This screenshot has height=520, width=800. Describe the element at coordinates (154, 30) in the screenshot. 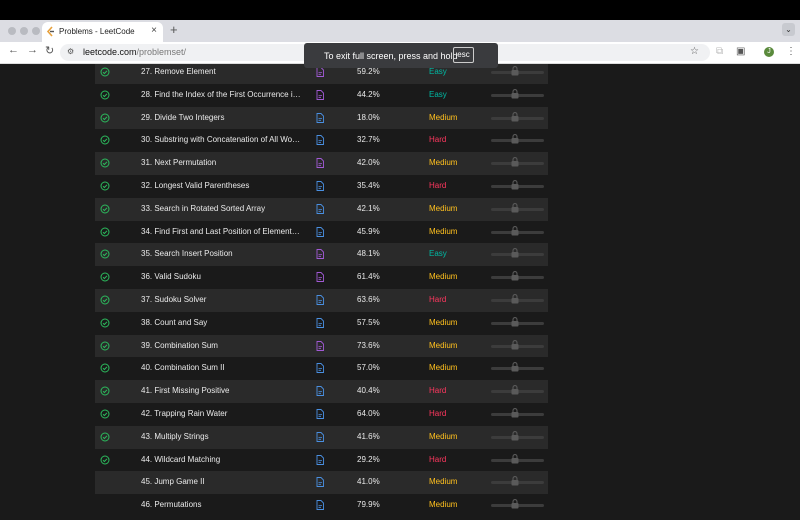

I see `tab-close-icon: ×` at that location.